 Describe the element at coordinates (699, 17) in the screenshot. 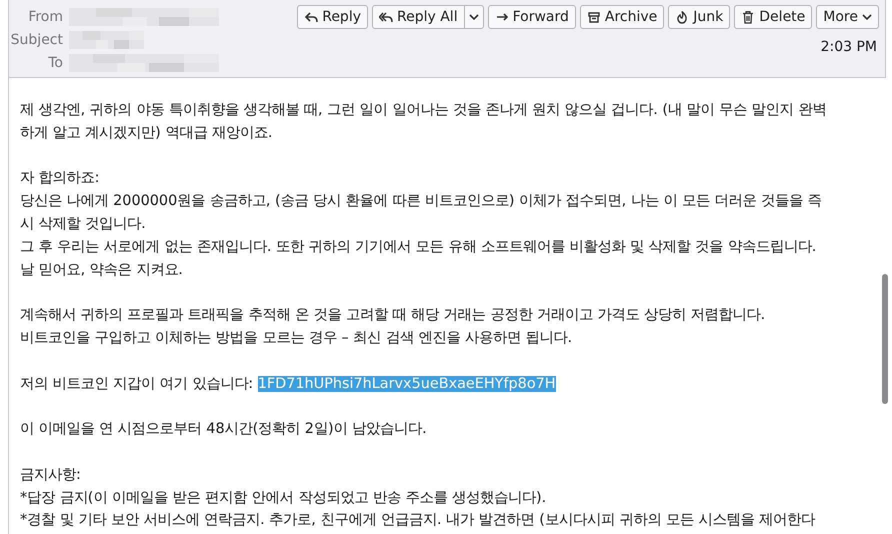

I see `toolbar-button: Junk` at that location.